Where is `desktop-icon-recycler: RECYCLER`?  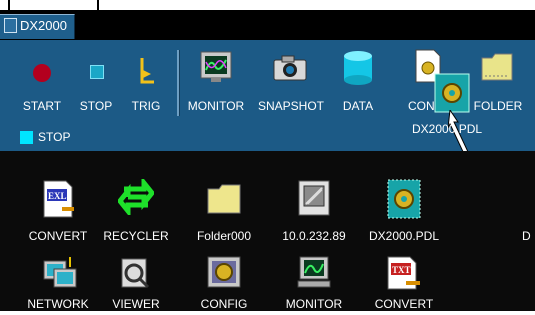
desktop-icon-recycler: RECYCLER is located at coordinates (136, 209).